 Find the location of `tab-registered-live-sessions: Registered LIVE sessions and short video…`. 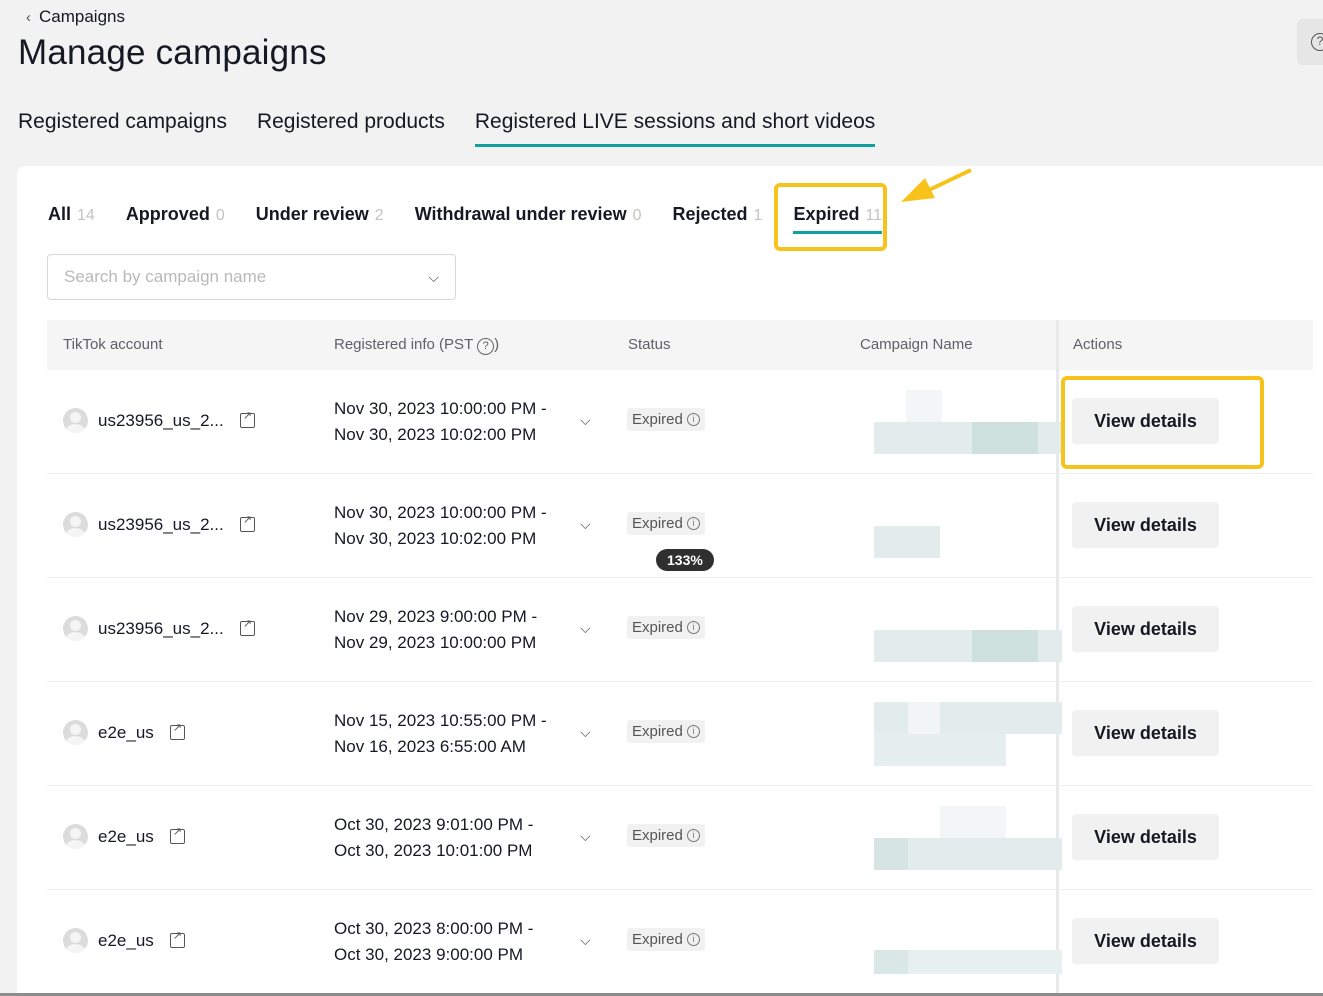

tab-registered-live-sessions: Registered LIVE sessions and short video… is located at coordinates (675, 128).